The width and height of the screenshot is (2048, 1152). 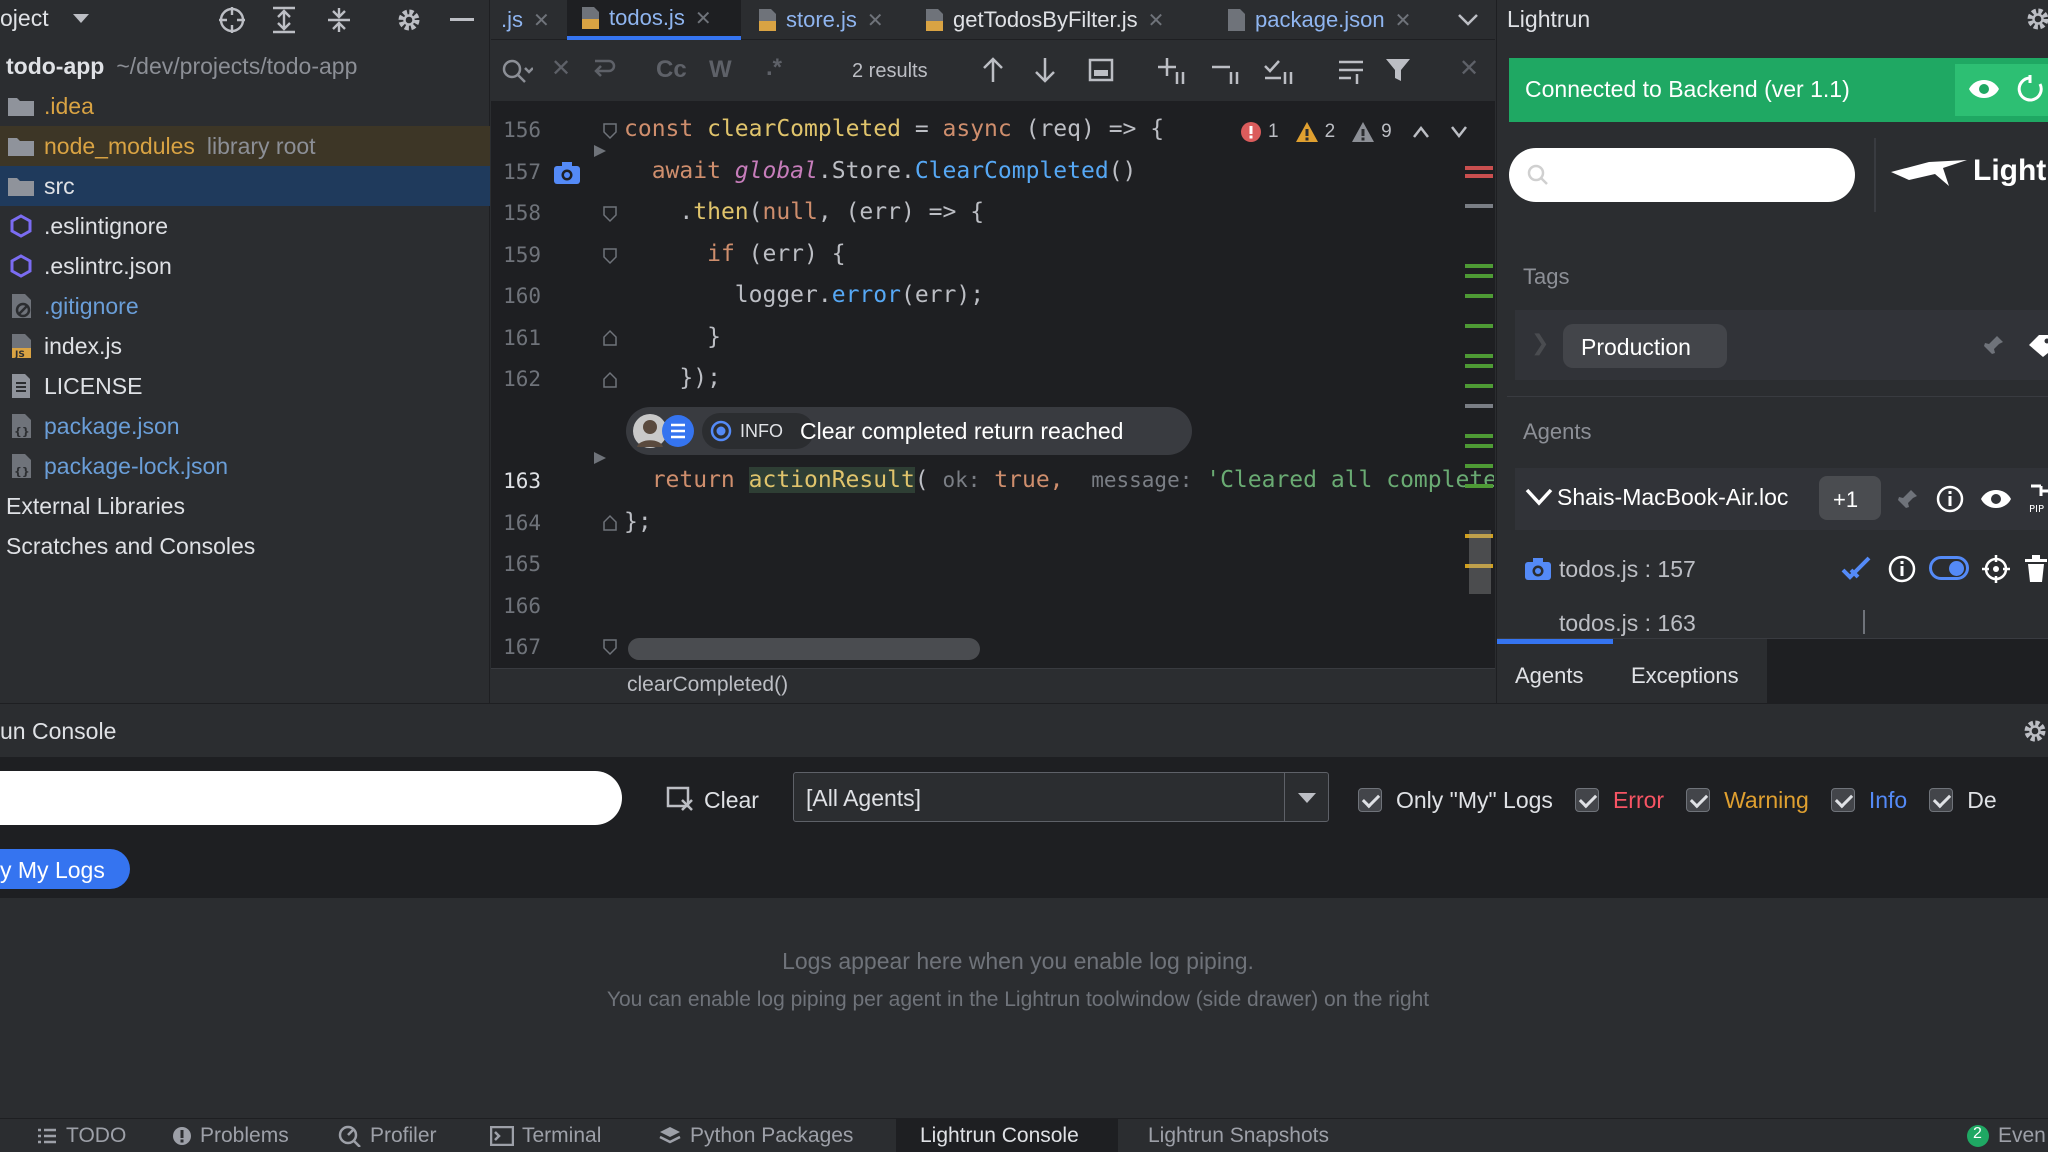 What do you see at coordinates (654, 20) in the screenshot?
I see `tab-todos-js: todos.js ✕` at bounding box center [654, 20].